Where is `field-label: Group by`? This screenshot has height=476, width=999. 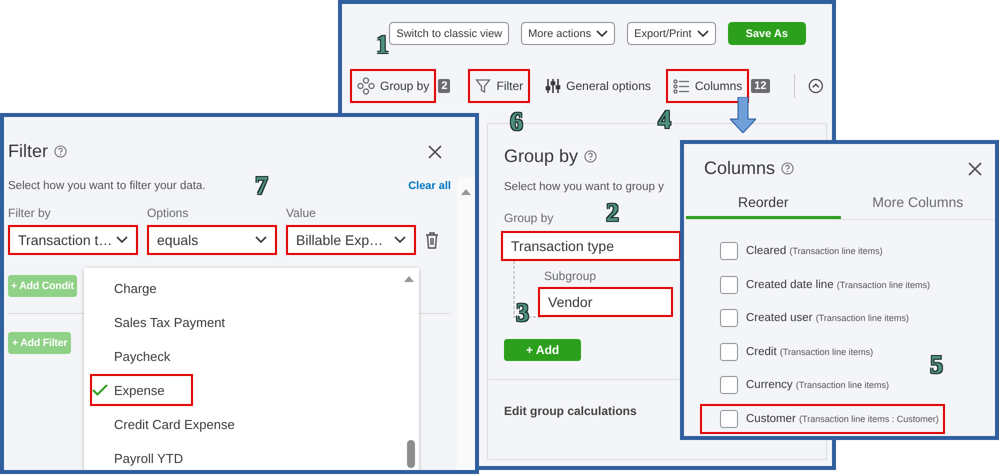 field-label: Group by is located at coordinates (529, 218).